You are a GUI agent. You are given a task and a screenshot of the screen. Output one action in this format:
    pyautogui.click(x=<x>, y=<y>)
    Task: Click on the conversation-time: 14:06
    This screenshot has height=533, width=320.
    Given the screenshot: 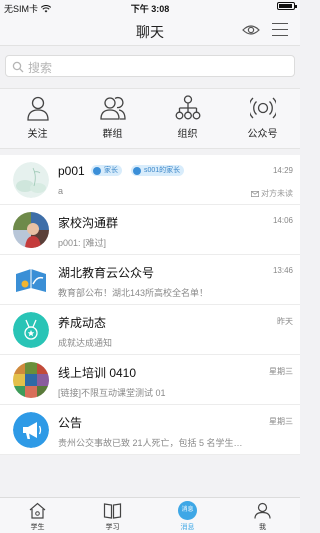 What is the action you would take?
    pyautogui.click(x=282, y=220)
    